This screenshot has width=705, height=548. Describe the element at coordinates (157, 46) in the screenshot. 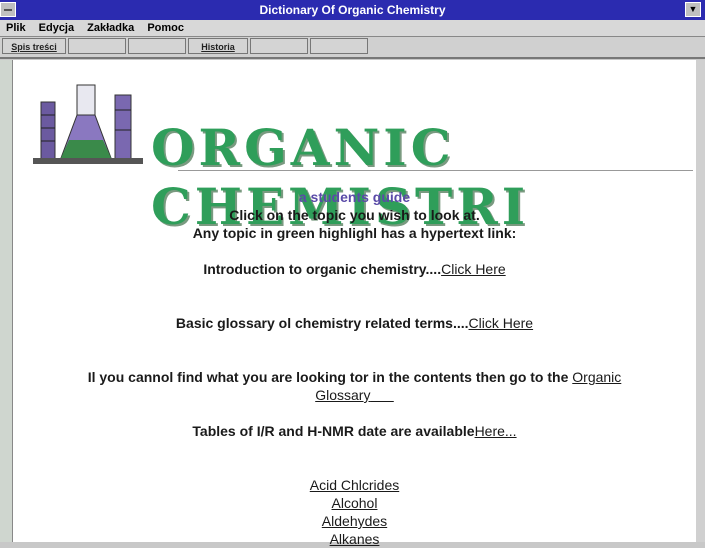

I see `back-button` at that location.